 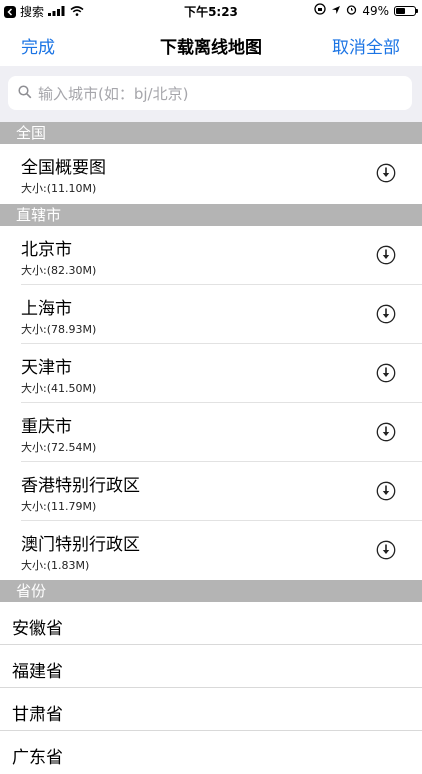 I want to click on search-input: 输入城市(如：bj/北京), so click(x=210, y=93).